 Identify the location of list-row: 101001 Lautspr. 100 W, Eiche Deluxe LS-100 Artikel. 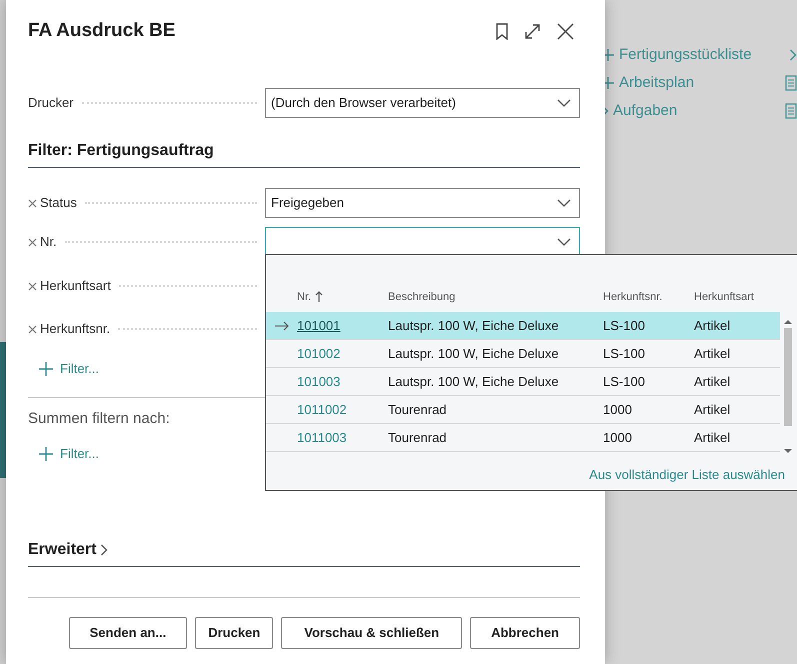
(523, 326).